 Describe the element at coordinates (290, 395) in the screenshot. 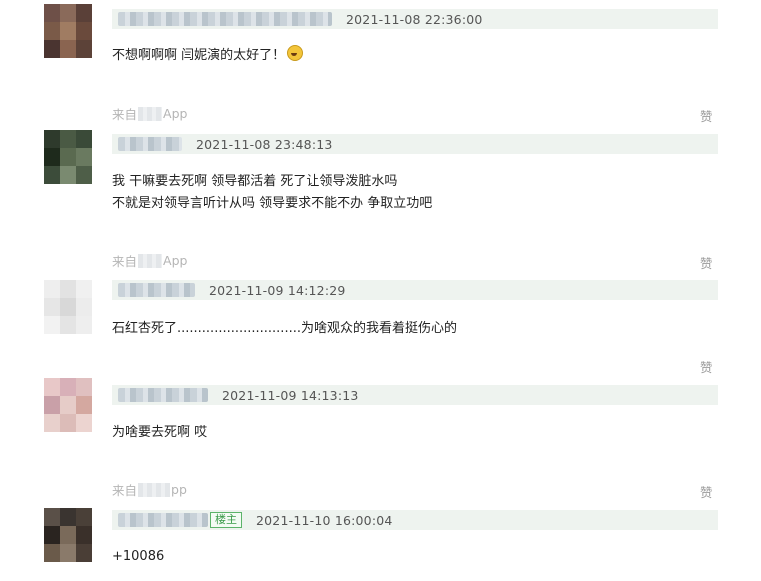

I see `comment-timestamp: 2021-11-09 14:13:13` at that location.